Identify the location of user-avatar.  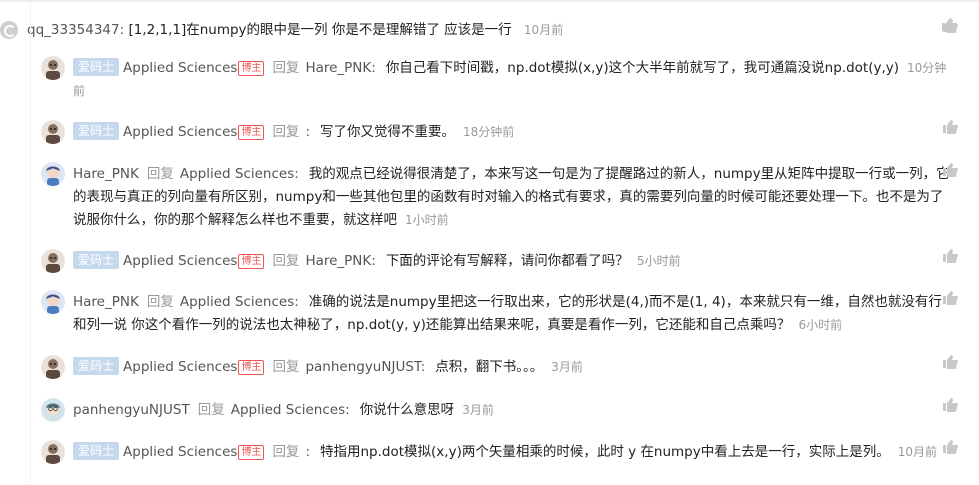
(9, 30).